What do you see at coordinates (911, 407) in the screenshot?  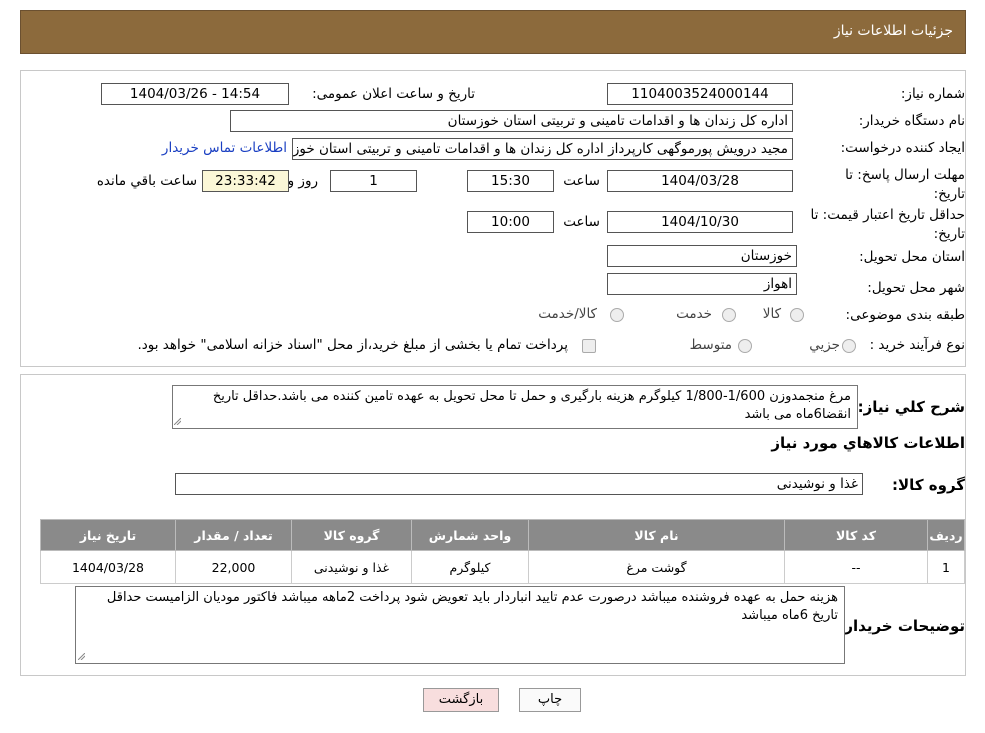 I see `summary-label: شرح کلي نياز:` at bounding box center [911, 407].